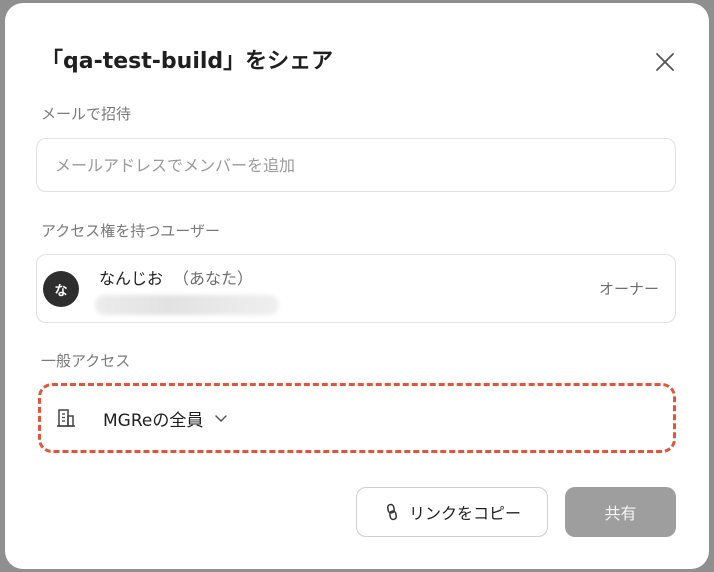 The image size is (714, 572). Describe the element at coordinates (620, 512) in the screenshot. I see `share-button: 共有` at that location.